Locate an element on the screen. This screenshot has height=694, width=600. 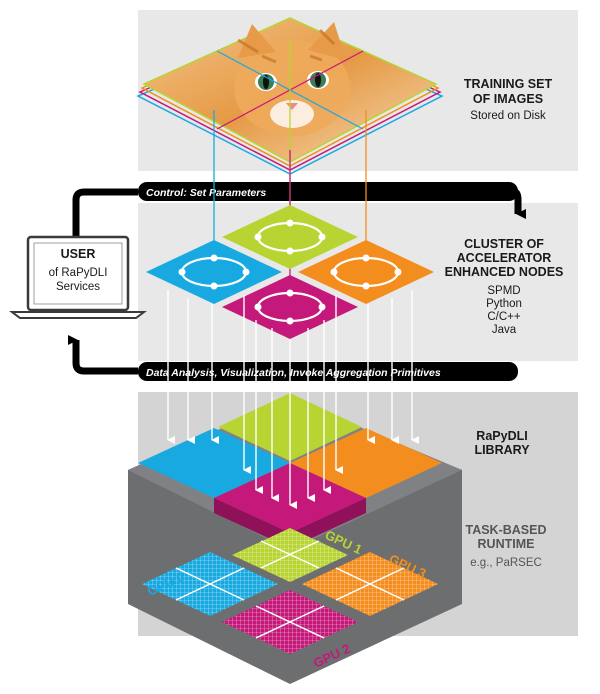
library-title-line1: RaPyDLI is located at coordinates (501, 436).